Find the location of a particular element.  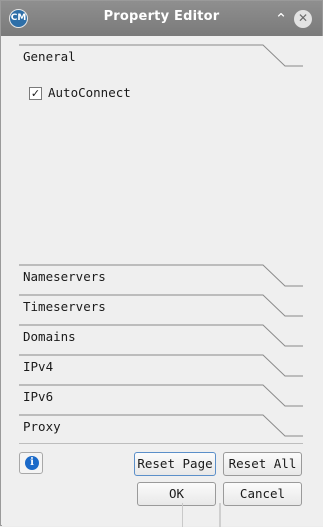

section-nameservers: Nameservers is located at coordinates (163, 279).